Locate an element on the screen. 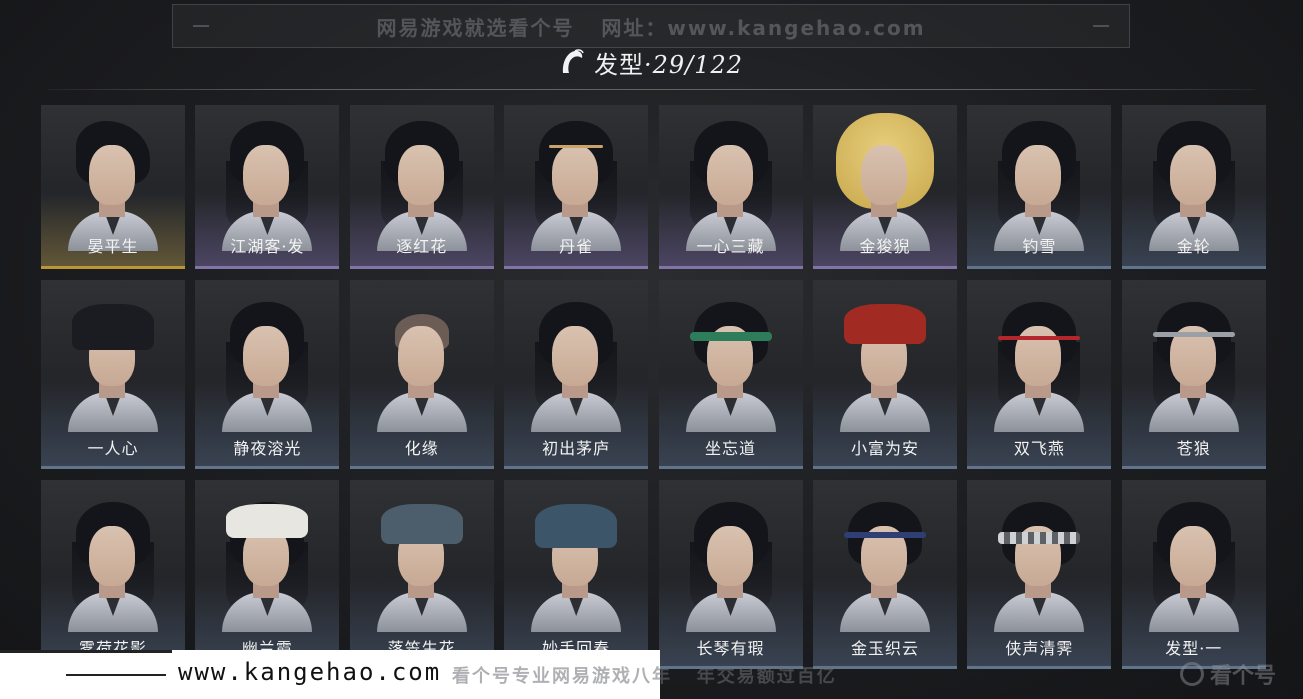 The image size is (1303, 699). hairstyle-card: 金轮 is located at coordinates (1193, 187).